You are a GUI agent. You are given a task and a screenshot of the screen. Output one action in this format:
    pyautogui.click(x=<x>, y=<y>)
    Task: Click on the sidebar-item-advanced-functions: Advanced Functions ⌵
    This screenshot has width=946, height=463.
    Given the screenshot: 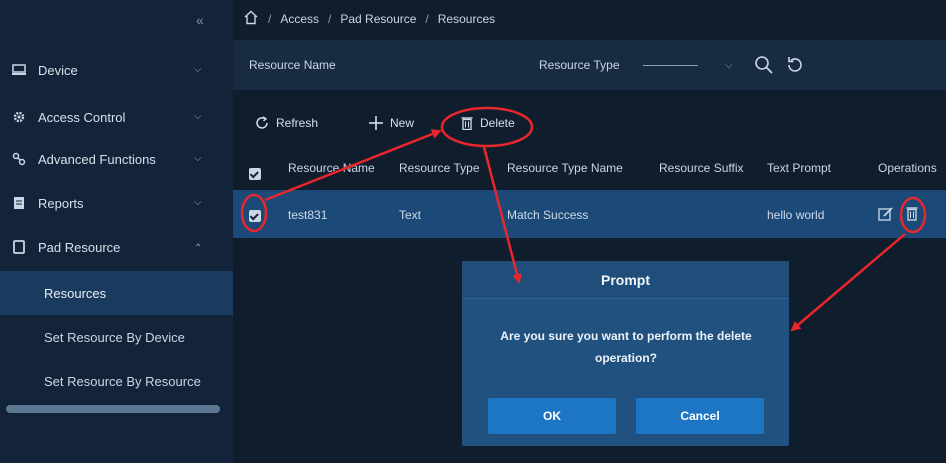 What is the action you would take?
    pyautogui.click(x=116, y=159)
    